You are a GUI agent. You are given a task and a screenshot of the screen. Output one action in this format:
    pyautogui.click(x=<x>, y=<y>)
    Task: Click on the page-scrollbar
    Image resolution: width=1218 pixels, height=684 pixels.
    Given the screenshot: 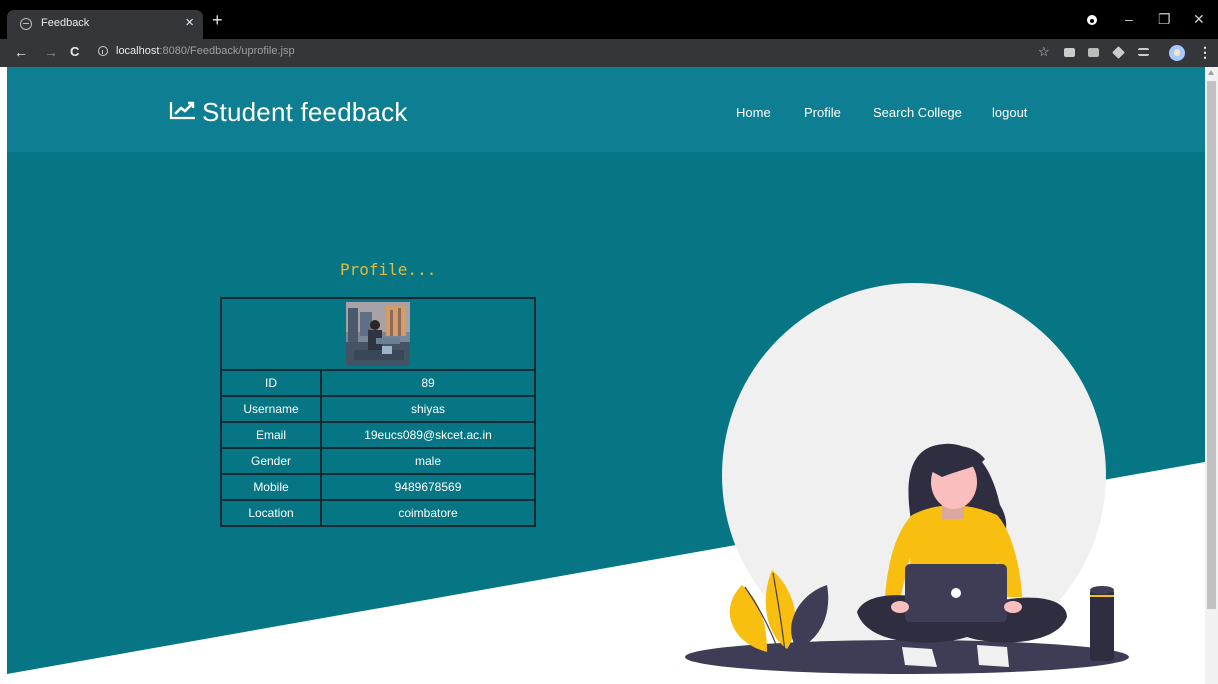 What is the action you would take?
    pyautogui.click(x=1211, y=375)
    